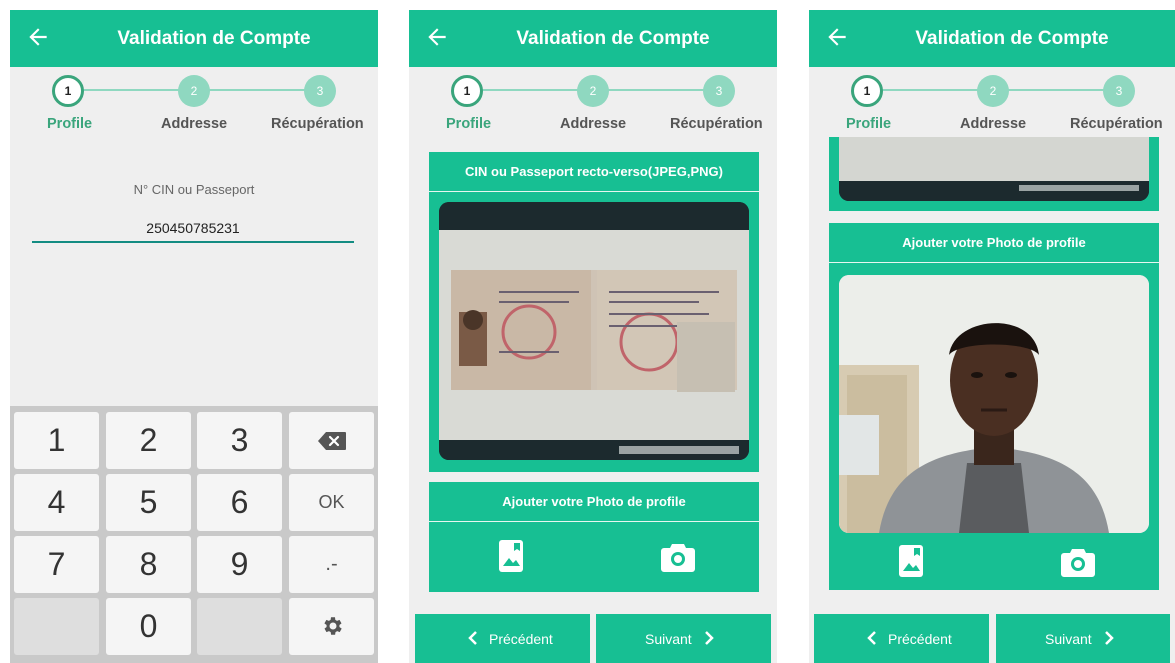 Image resolution: width=1175 pixels, height=663 pixels. What do you see at coordinates (594, 537) in the screenshot?
I see `profile-photo-upload-card: Ajouter votre Photo de profile` at bounding box center [594, 537].